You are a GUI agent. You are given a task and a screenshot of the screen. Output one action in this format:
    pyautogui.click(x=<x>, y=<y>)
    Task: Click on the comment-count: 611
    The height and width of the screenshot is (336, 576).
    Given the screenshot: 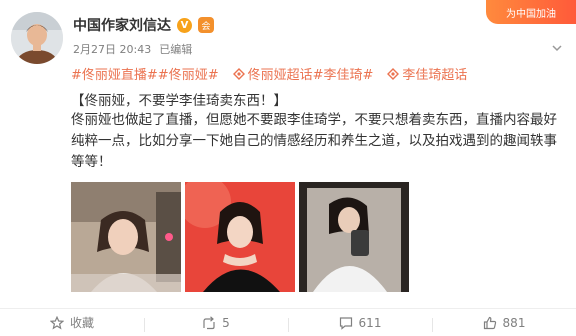 What is the action you would take?
    pyautogui.click(x=370, y=322)
    